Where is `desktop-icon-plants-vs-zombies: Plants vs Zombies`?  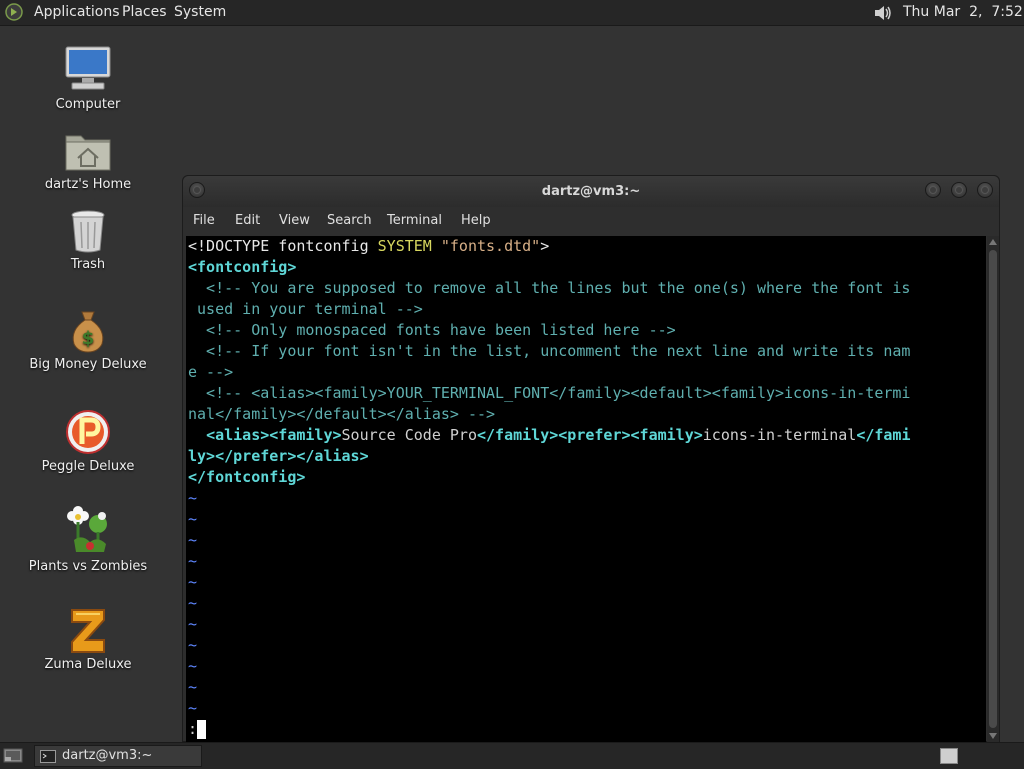
desktop-icon-plants-vs-zombies: Plants vs Zombies is located at coordinates (88, 540).